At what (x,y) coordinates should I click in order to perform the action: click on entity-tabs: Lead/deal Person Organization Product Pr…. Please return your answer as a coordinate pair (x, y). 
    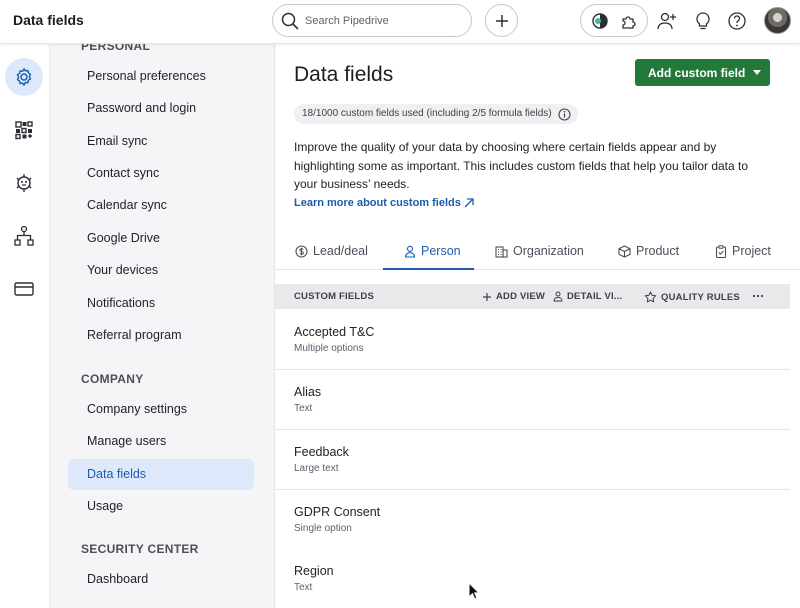
    Looking at the image, I should click on (537, 251).